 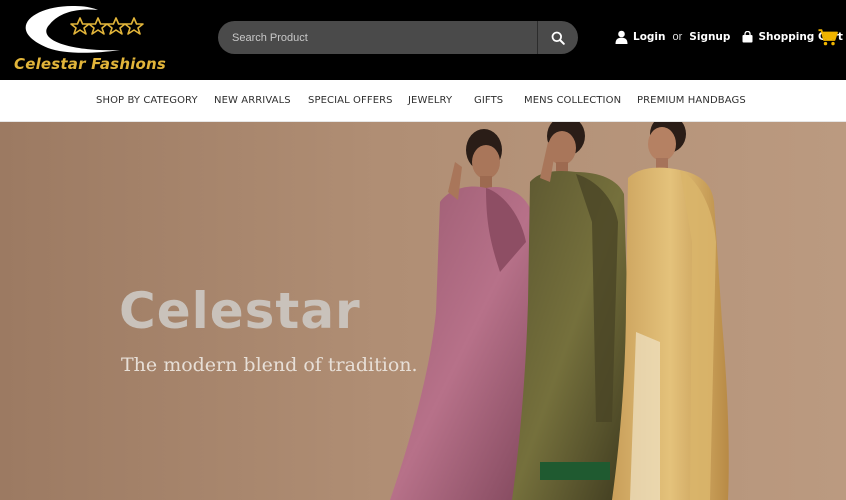 What do you see at coordinates (84, 29) in the screenshot?
I see `logo-emblem-icon` at bounding box center [84, 29].